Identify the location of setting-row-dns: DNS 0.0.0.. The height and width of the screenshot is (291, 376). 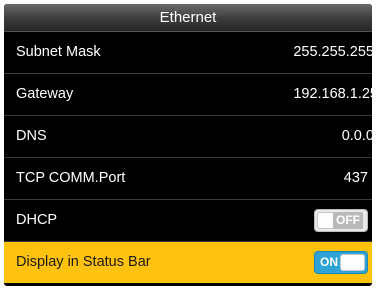
(188, 137).